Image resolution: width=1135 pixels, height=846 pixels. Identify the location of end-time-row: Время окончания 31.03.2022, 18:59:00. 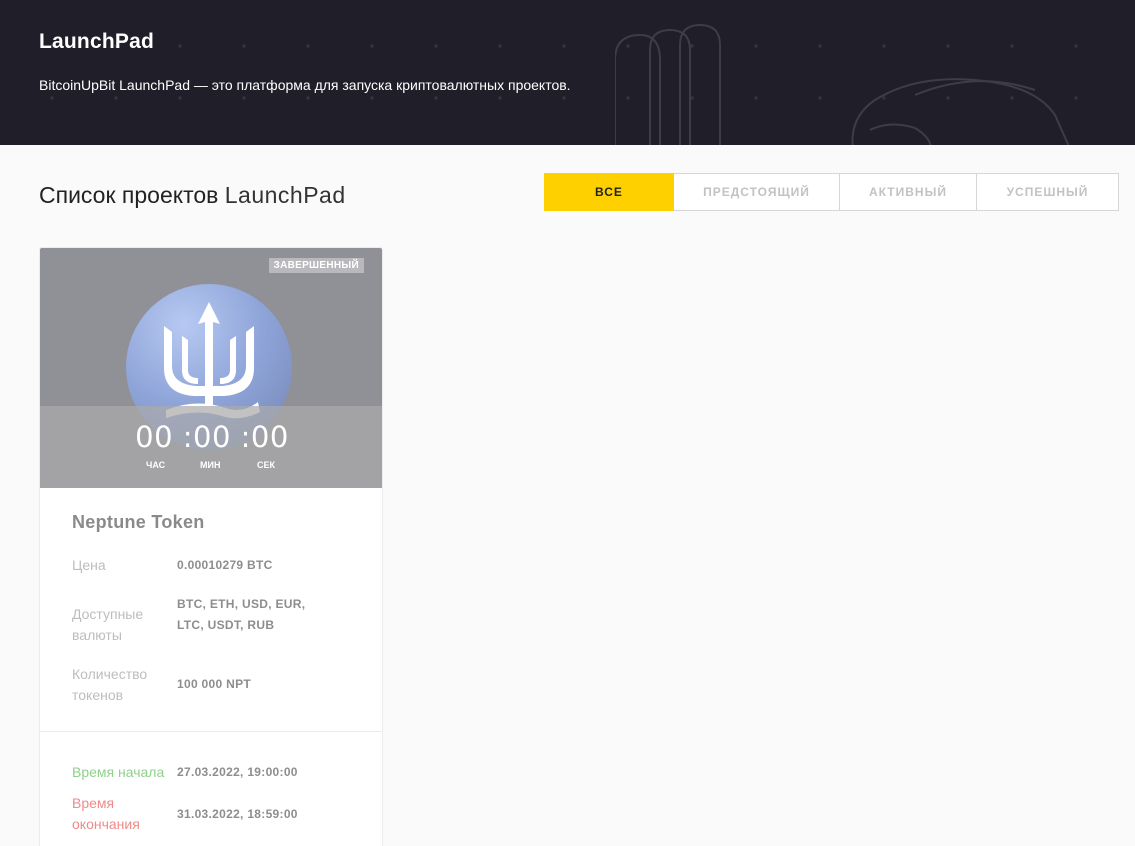
(222, 814).